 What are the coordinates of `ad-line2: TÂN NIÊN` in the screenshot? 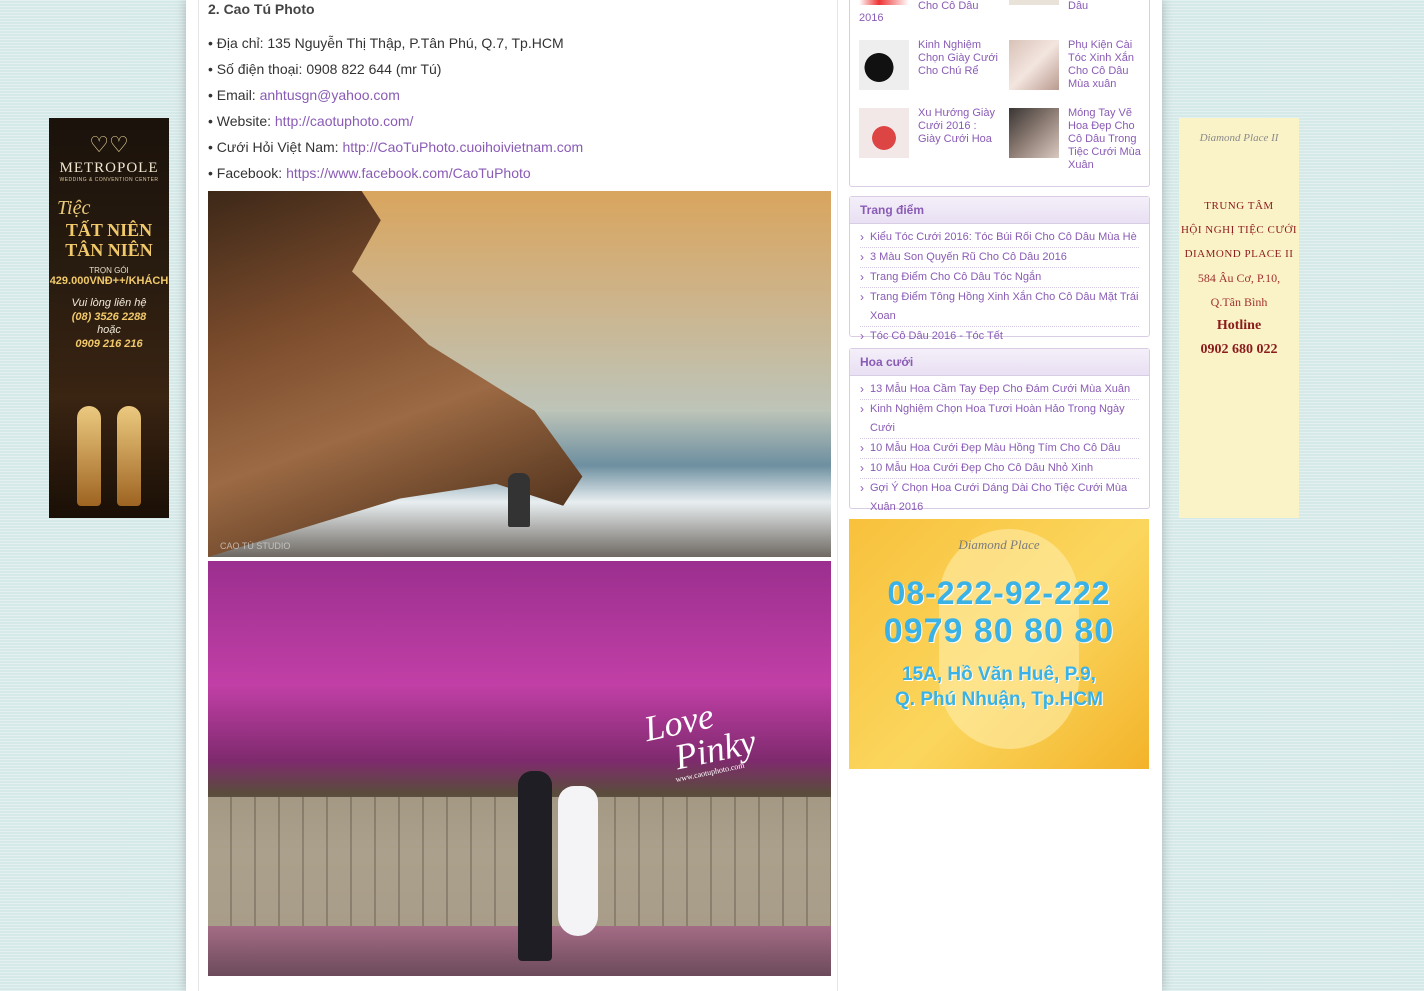 It's located at (109, 250).